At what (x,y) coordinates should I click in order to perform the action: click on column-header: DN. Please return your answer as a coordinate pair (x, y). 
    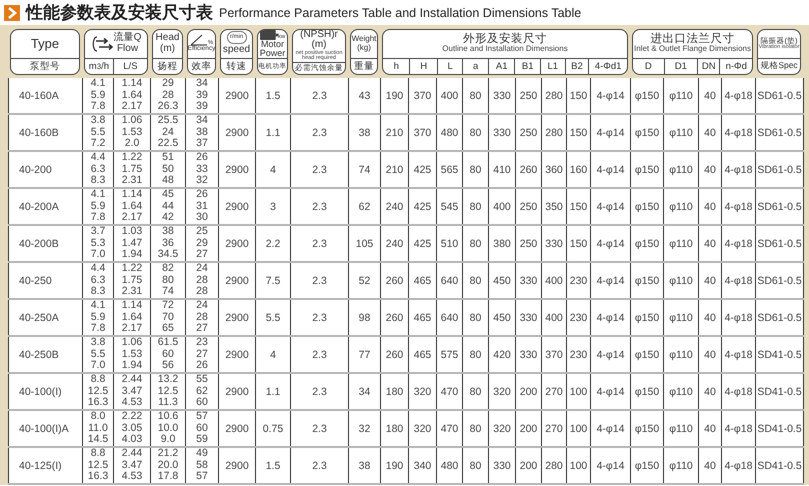
    Looking at the image, I should click on (708, 66).